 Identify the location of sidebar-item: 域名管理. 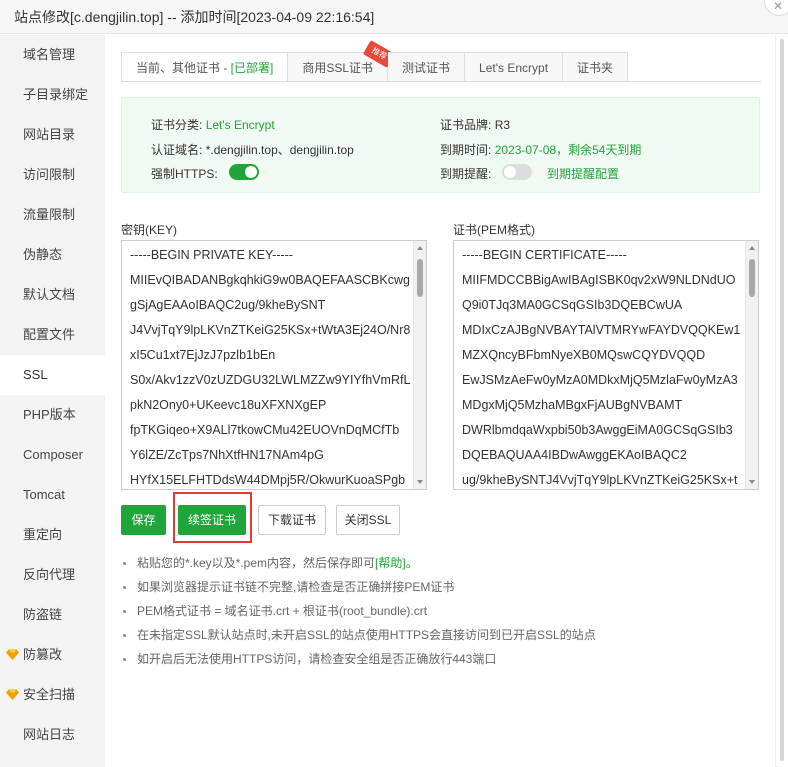
(52, 55).